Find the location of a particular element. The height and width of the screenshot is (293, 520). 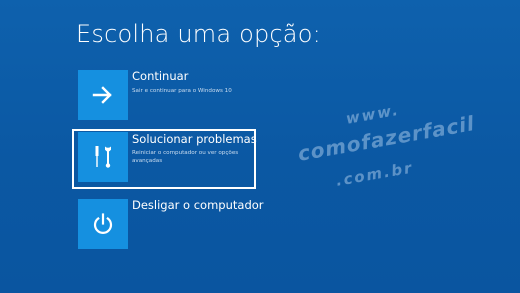

page-title: Escolha uma opção: is located at coordinates (198, 34).